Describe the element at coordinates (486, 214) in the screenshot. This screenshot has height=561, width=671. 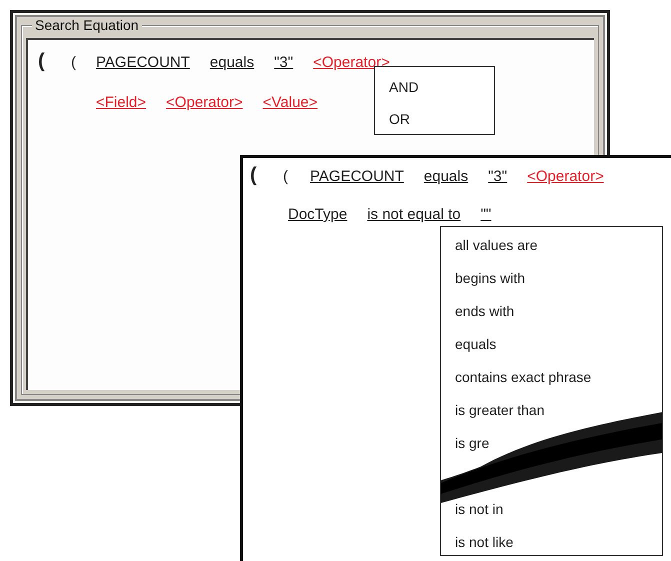
I see `term-link: ""` at that location.